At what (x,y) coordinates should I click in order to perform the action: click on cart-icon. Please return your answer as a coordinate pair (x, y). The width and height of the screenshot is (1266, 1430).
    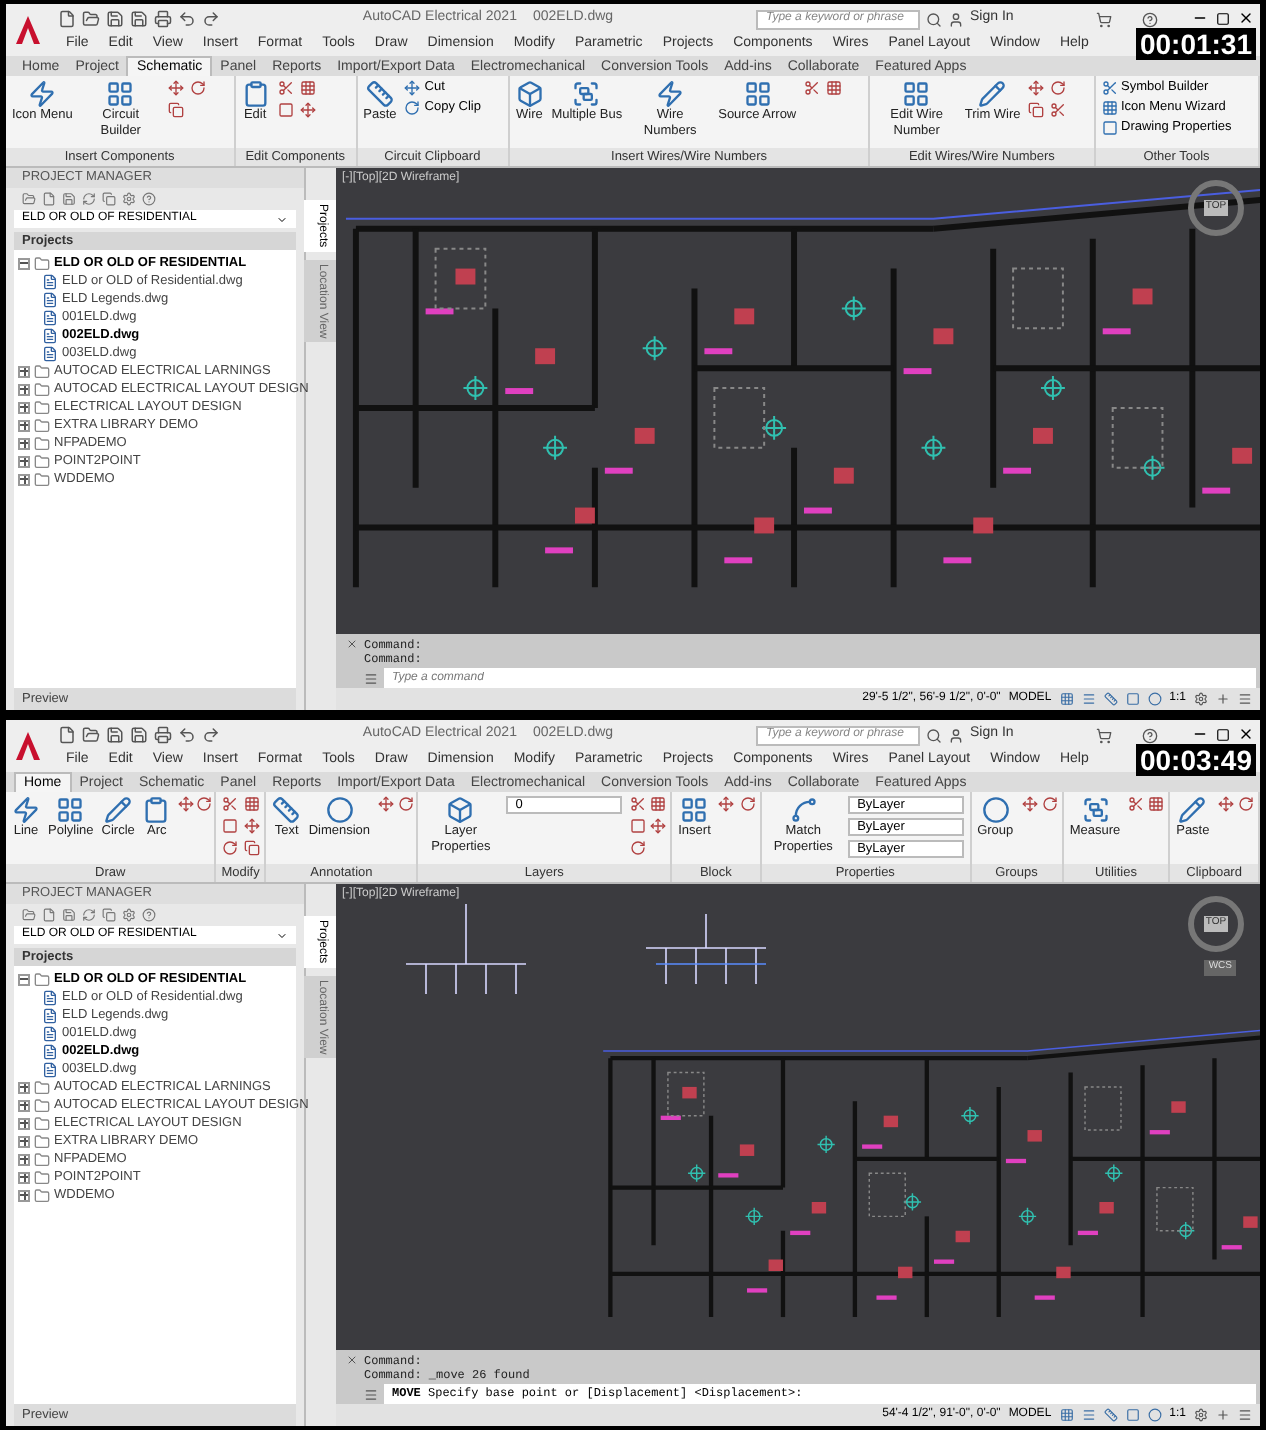
    Looking at the image, I should click on (1104, 735).